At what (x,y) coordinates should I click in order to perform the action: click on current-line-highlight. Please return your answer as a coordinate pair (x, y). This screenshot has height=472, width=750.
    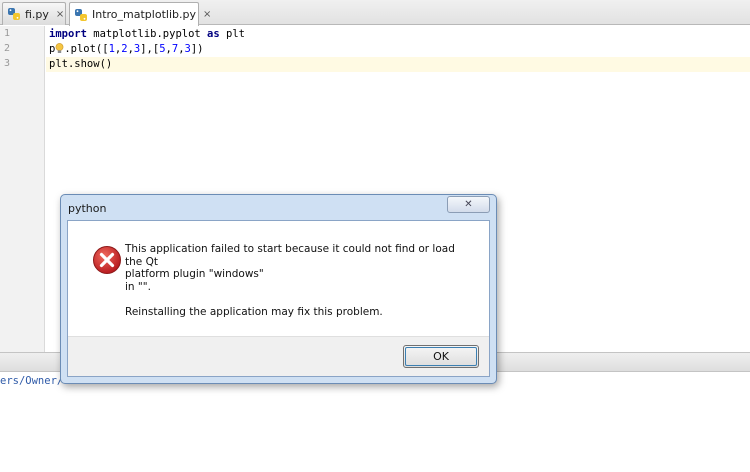
    Looking at the image, I should click on (398, 64).